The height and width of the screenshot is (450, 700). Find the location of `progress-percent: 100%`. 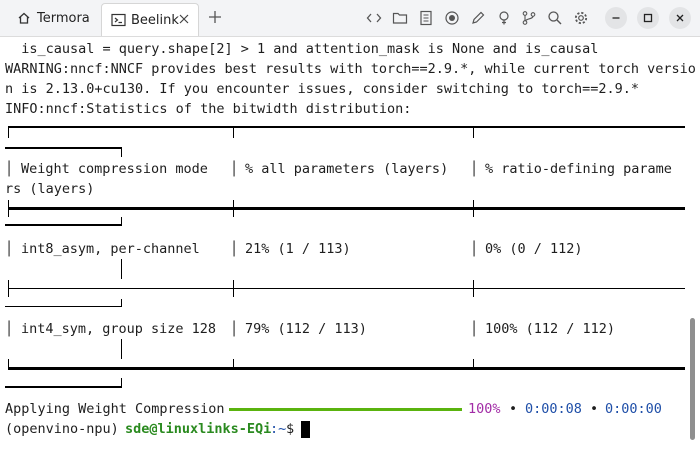

progress-percent: 100% is located at coordinates (484, 409).